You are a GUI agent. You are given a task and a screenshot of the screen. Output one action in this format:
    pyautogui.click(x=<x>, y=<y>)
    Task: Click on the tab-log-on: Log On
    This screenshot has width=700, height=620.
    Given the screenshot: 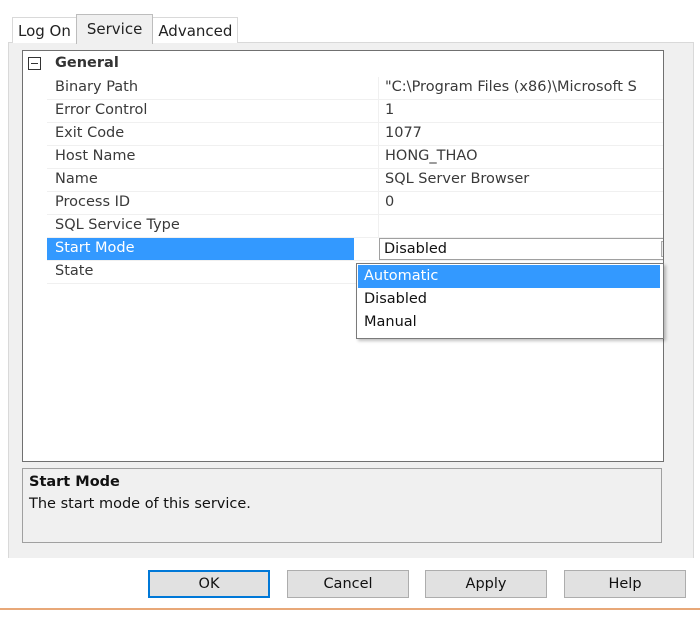 What is the action you would take?
    pyautogui.click(x=44, y=30)
    